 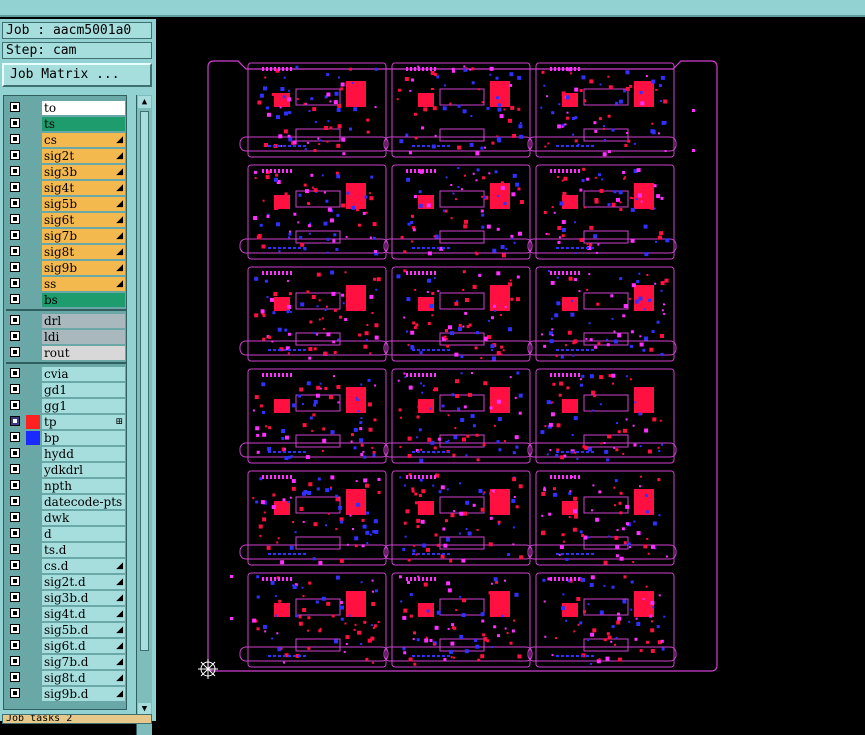 I want to click on layer-row-dwk: dwk, so click(x=65, y=518).